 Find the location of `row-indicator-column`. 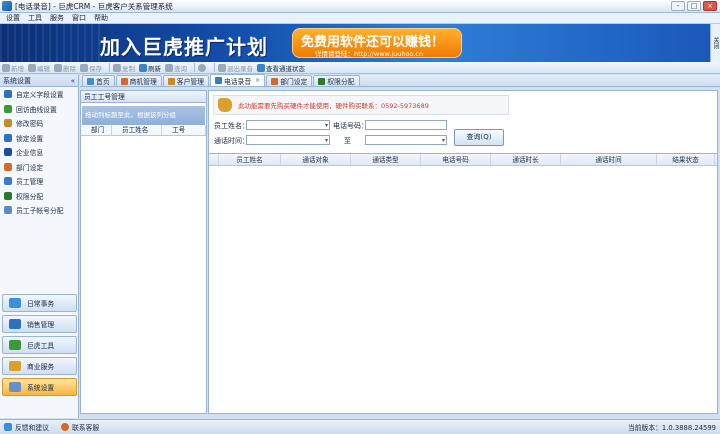

row-indicator-column is located at coordinates (214, 159).